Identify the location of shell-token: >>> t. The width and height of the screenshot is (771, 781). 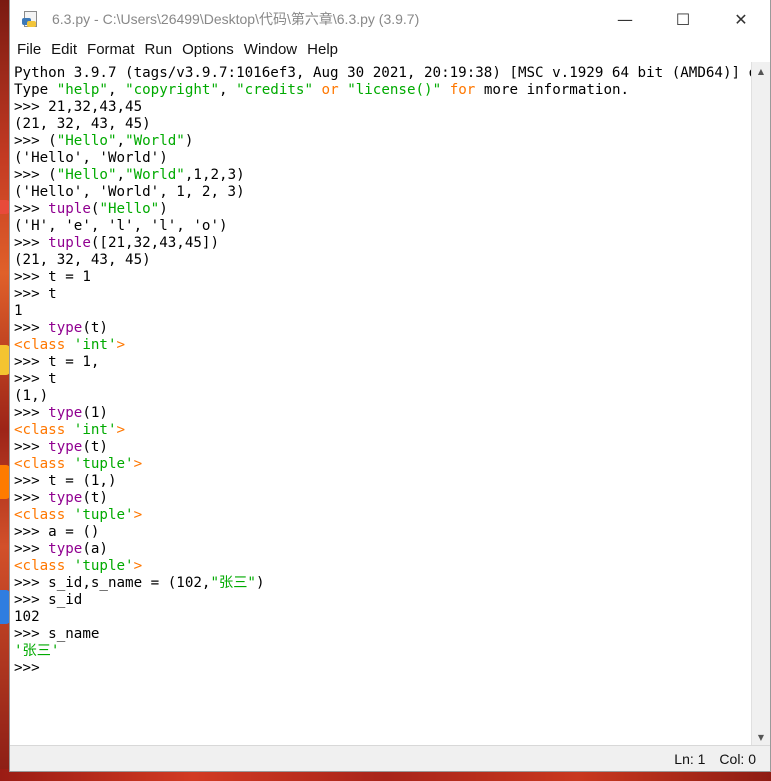
(35, 379).